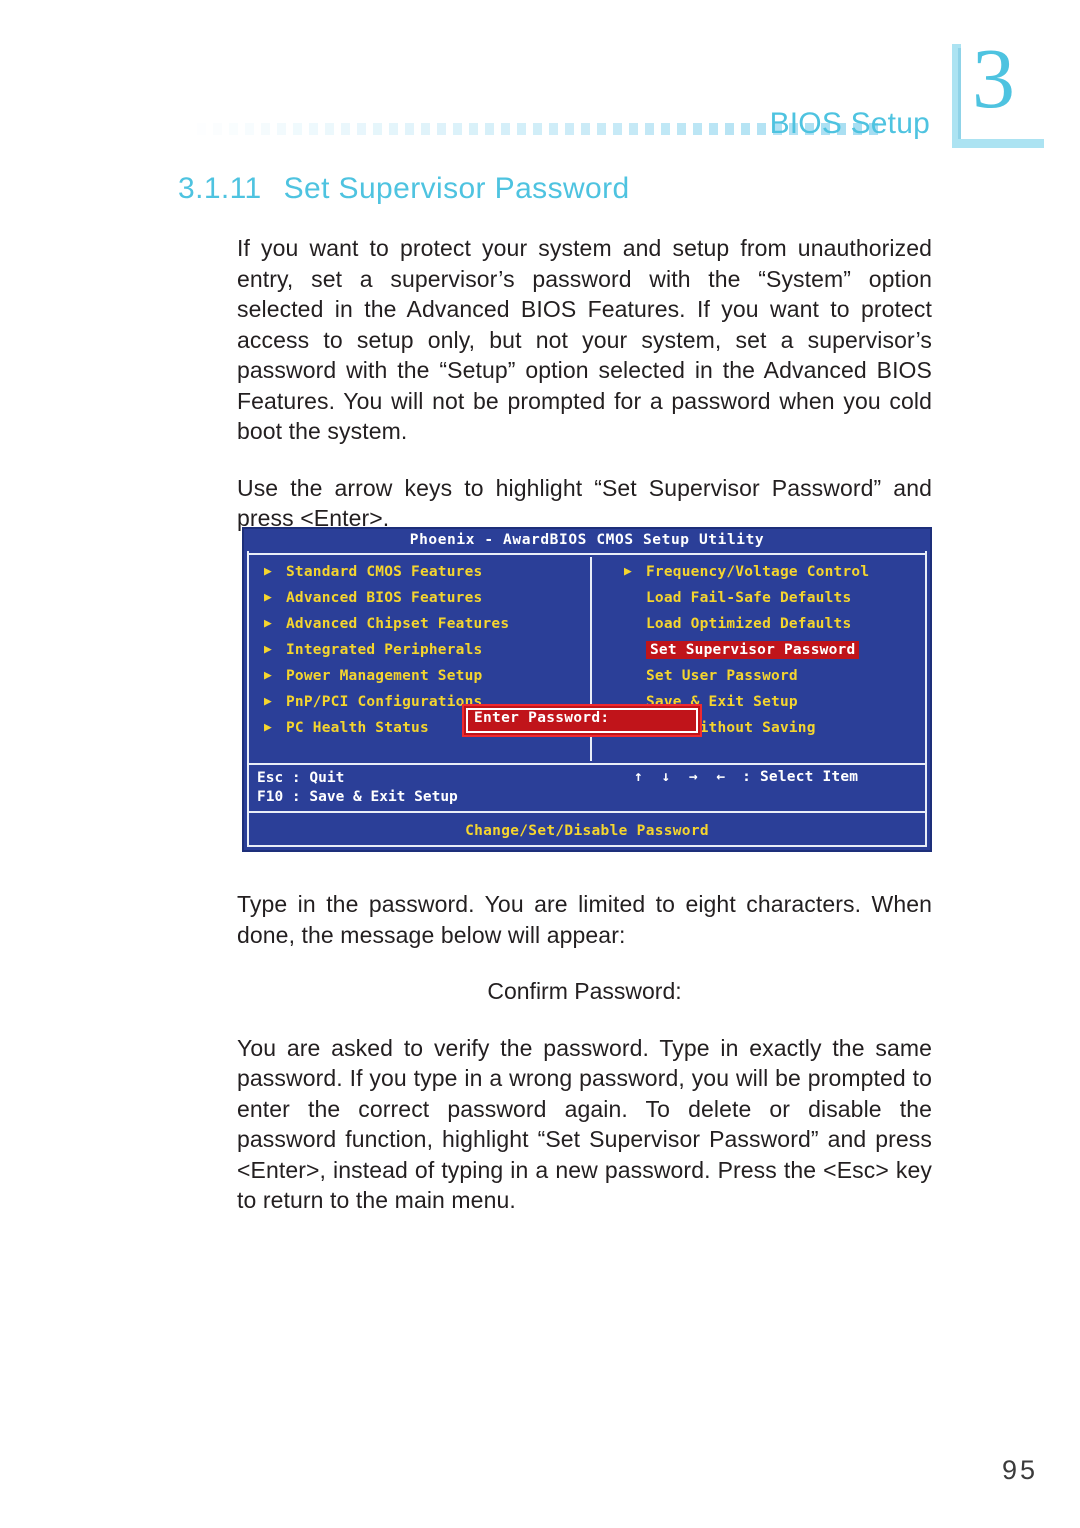  Describe the element at coordinates (529, 129) in the screenshot. I see `header-dotted-rule` at that location.